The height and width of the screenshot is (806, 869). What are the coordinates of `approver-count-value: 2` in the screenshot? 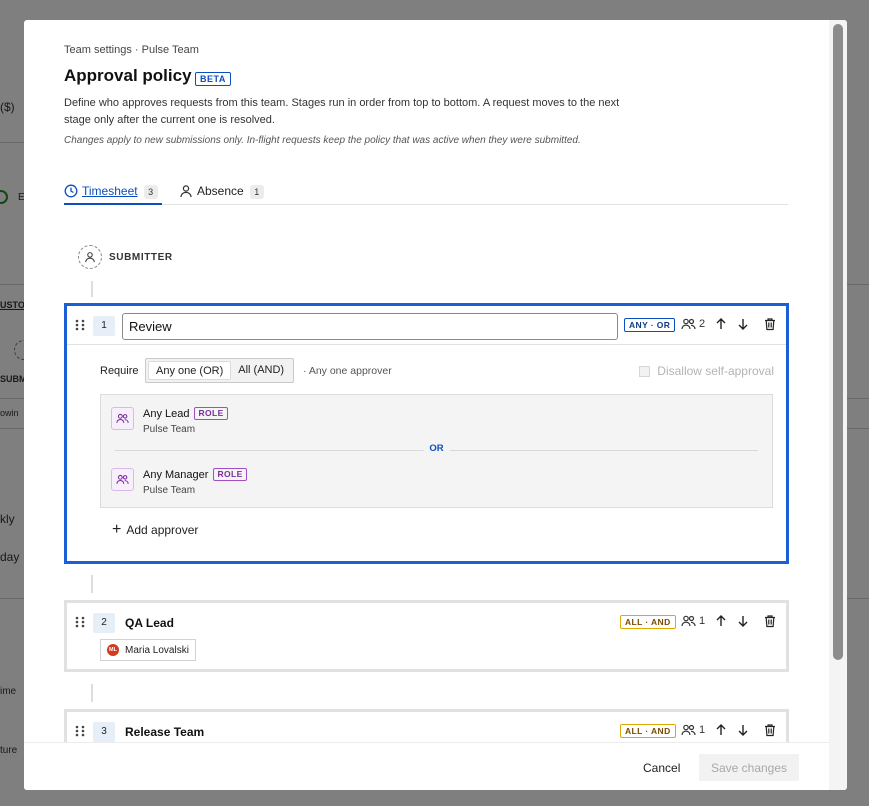 It's located at (702, 324).